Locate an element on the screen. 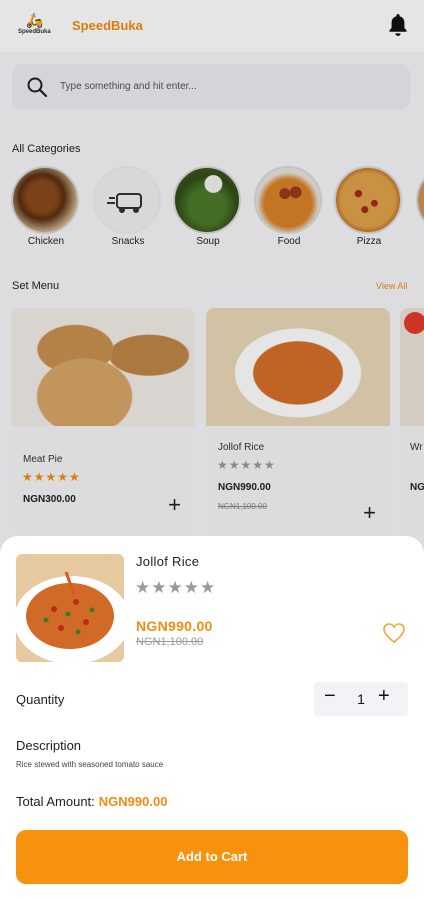  quantity-stepper: − 1 + is located at coordinates (361, 699).